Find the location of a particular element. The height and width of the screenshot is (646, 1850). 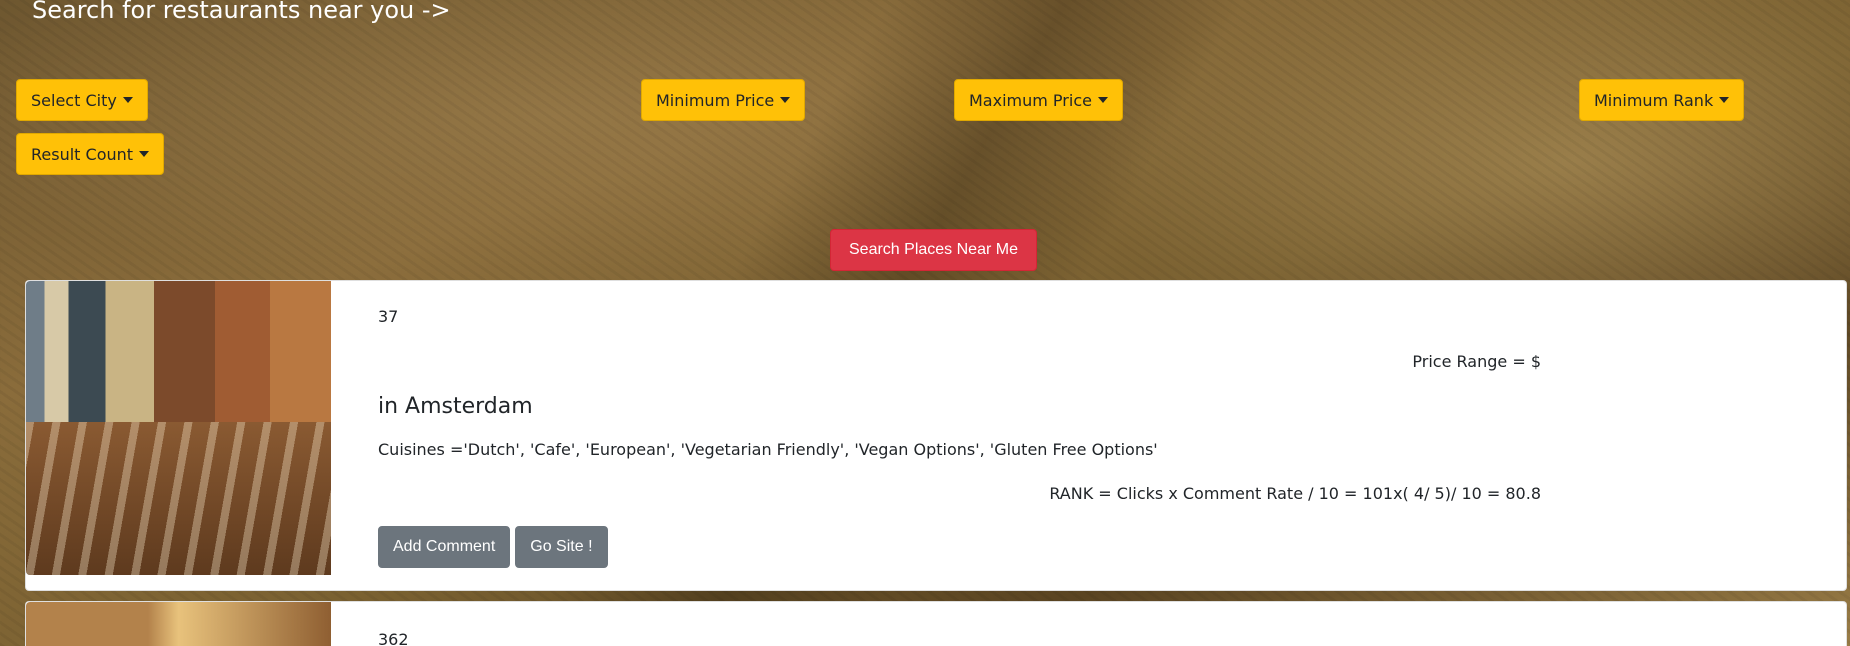

card-actions: Add Comment Go Site ! is located at coordinates (493, 547).